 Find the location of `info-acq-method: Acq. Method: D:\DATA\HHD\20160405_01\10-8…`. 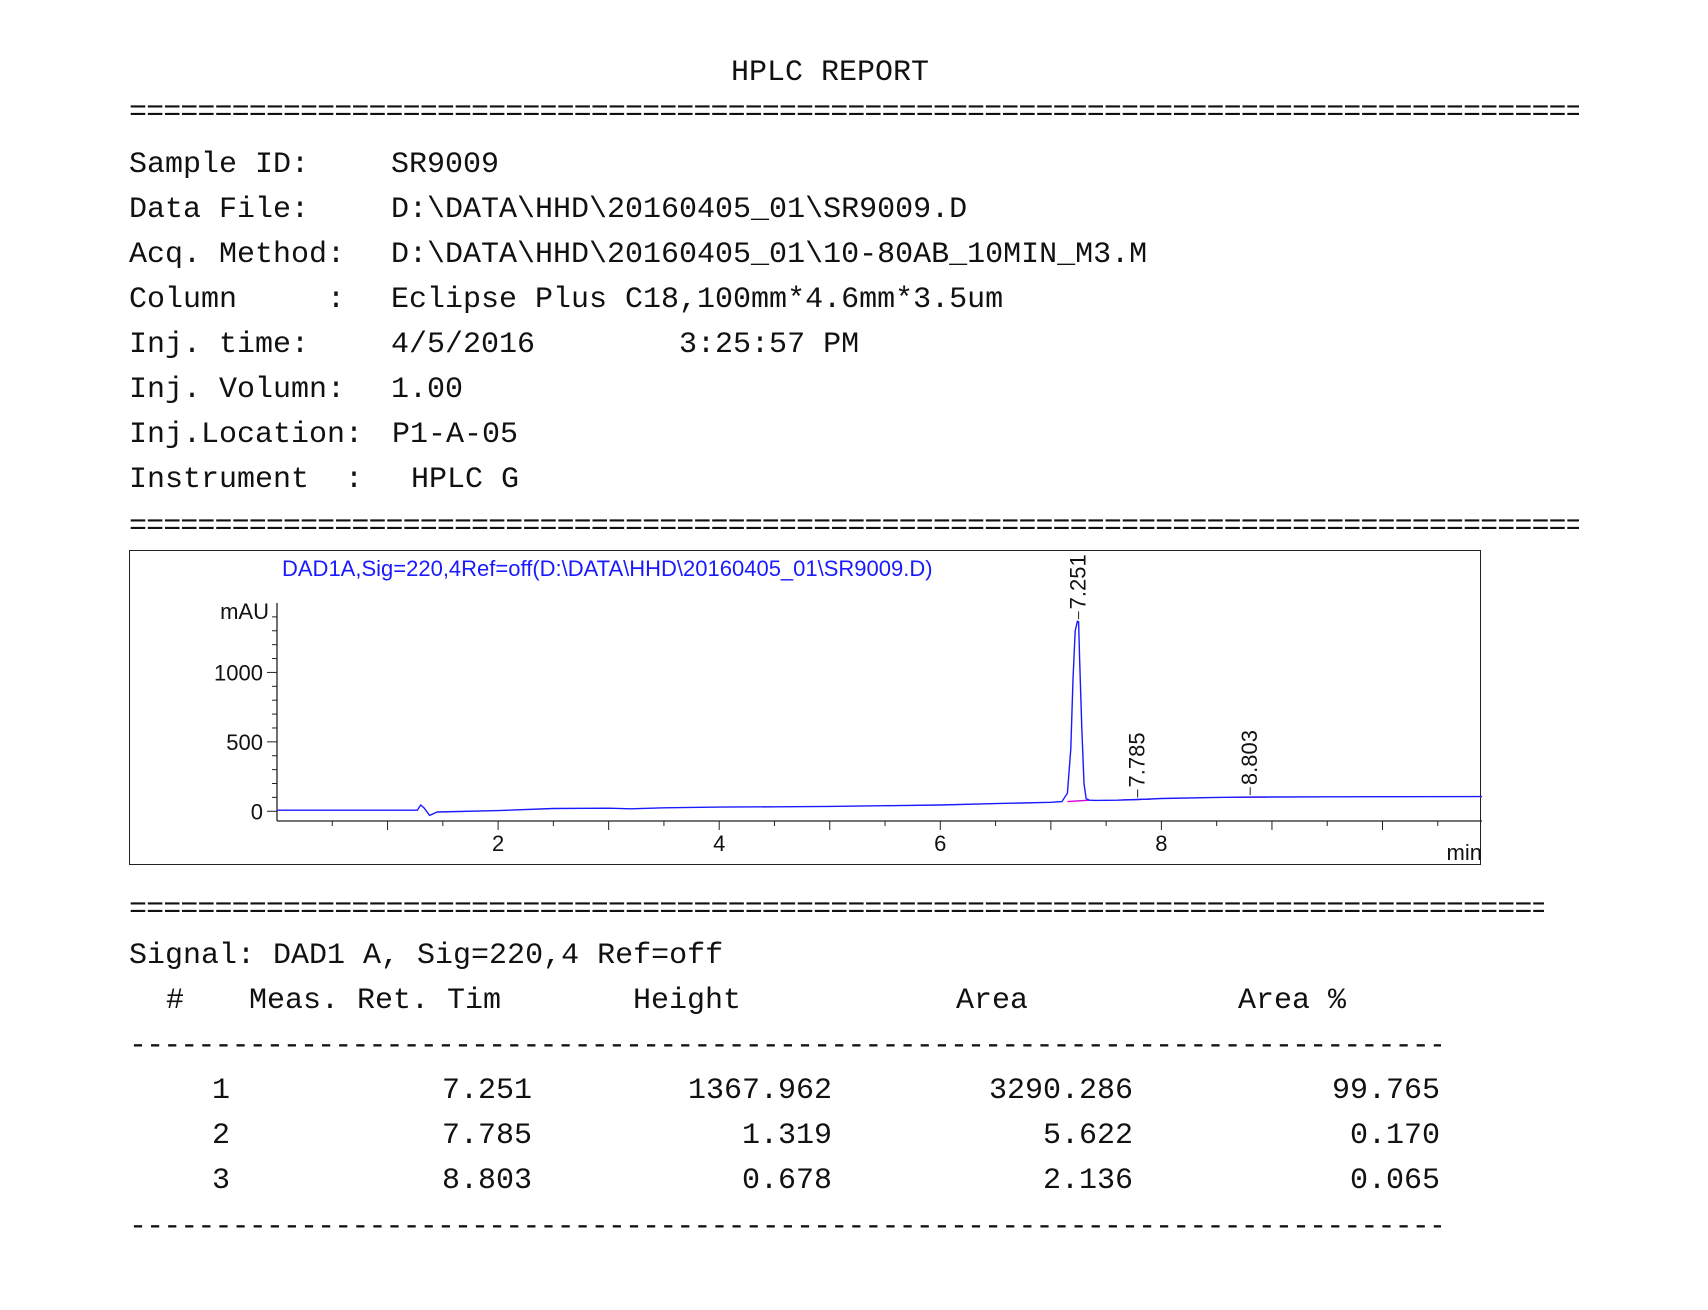

info-acq-method: Acq. Method: D:\DATA\HHD\20160405_01\10-8… is located at coordinates (638, 255).